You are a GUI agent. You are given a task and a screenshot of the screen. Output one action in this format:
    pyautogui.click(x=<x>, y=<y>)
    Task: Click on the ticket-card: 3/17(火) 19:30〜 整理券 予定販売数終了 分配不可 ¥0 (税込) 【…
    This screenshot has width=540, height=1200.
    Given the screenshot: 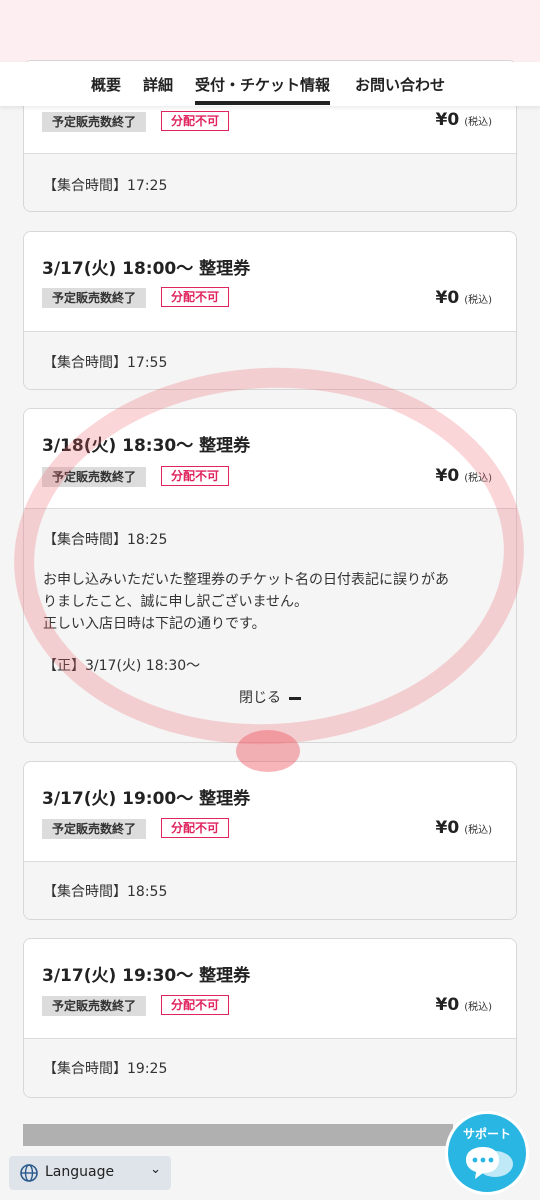 What is the action you would take?
    pyautogui.click(x=270, y=1018)
    